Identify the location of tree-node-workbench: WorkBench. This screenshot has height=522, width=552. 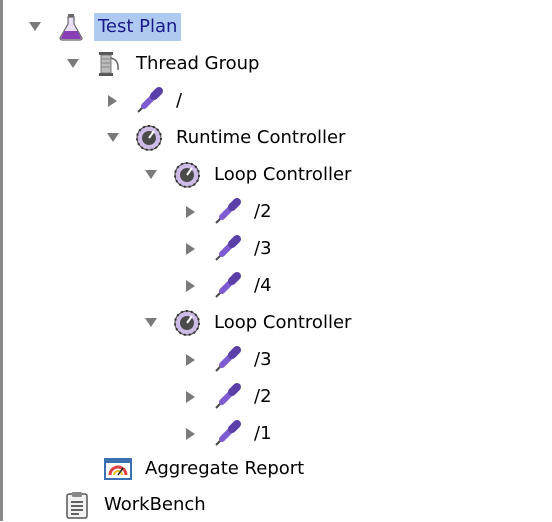
(136, 505).